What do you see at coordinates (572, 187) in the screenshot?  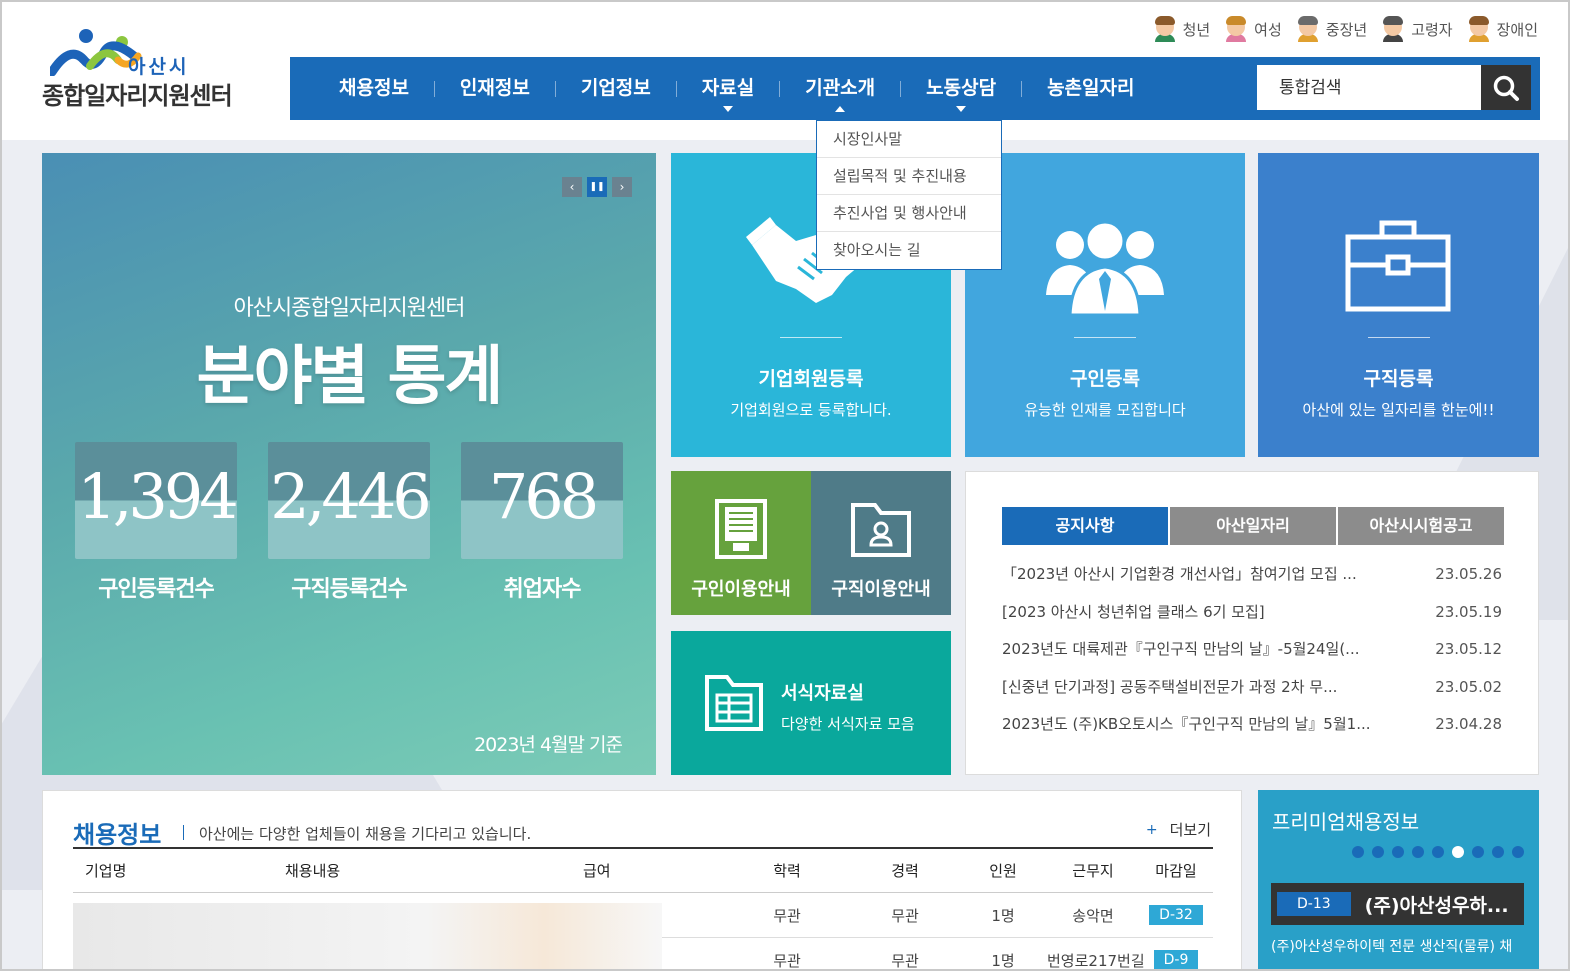 I see `banner-prev-button: ‹` at bounding box center [572, 187].